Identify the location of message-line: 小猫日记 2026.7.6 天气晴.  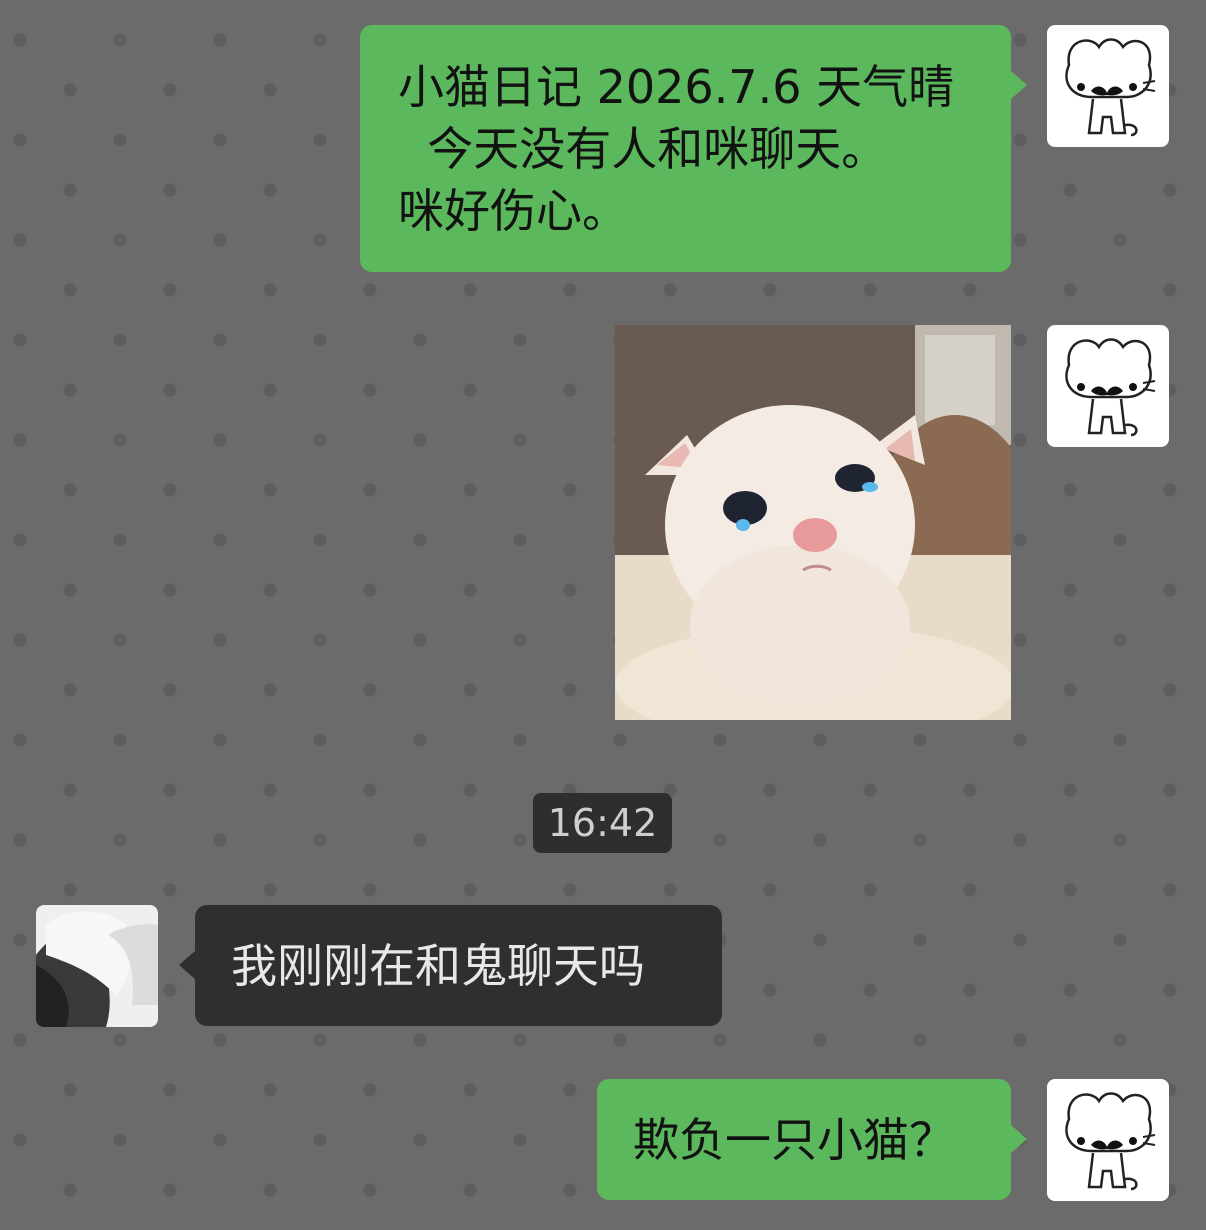
(676, 87).